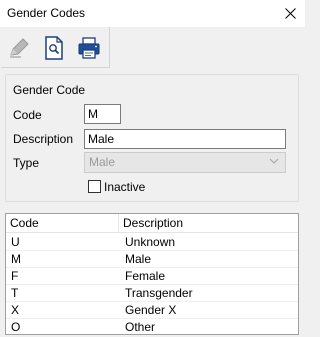 The image size is (320, 337). Describe the element at coordinates (49, 90) in the screenshot. I see `group-title: Gender Code` at that location.